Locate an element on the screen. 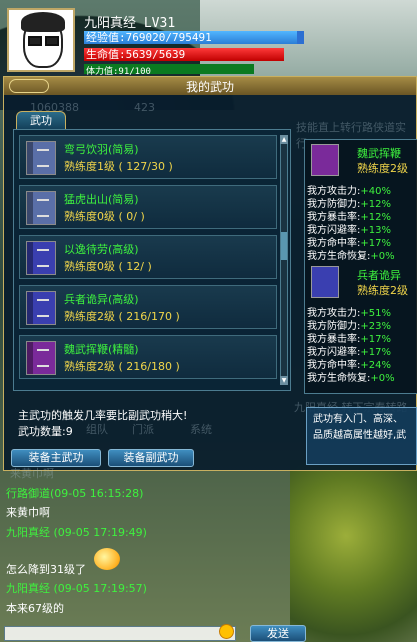 This screenshot has width=417, height=642. character-name: 九阳真经 is located at coordinates (110, 23).